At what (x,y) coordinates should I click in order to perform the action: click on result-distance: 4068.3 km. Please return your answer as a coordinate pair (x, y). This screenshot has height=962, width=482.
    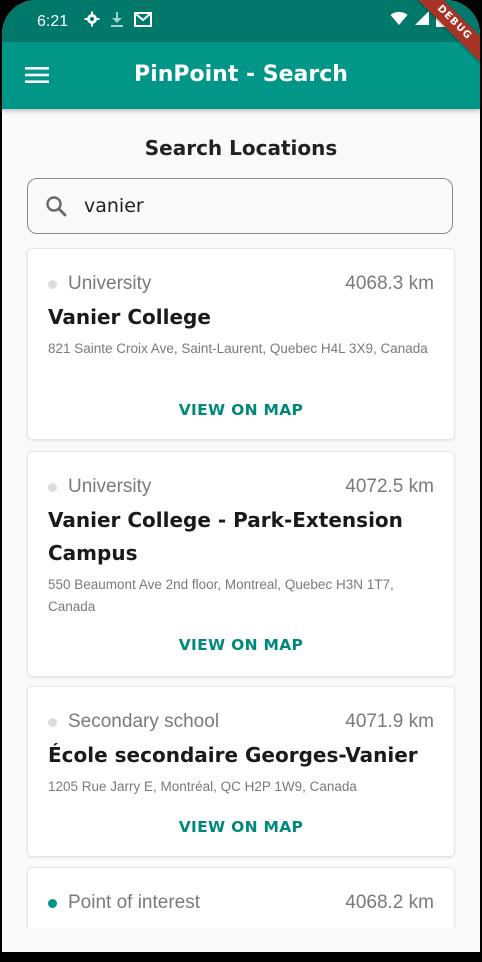
    Looking at the image, I should click on (389, 283).